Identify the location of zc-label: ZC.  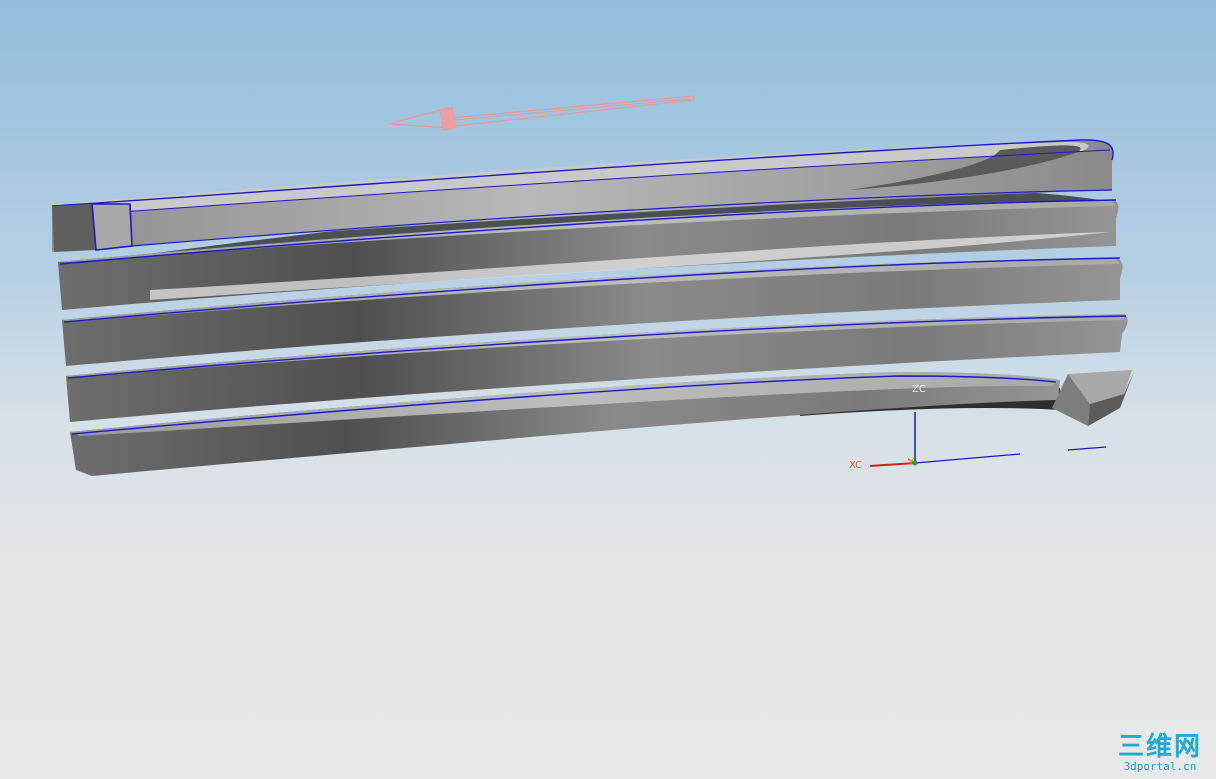
(919, 389).